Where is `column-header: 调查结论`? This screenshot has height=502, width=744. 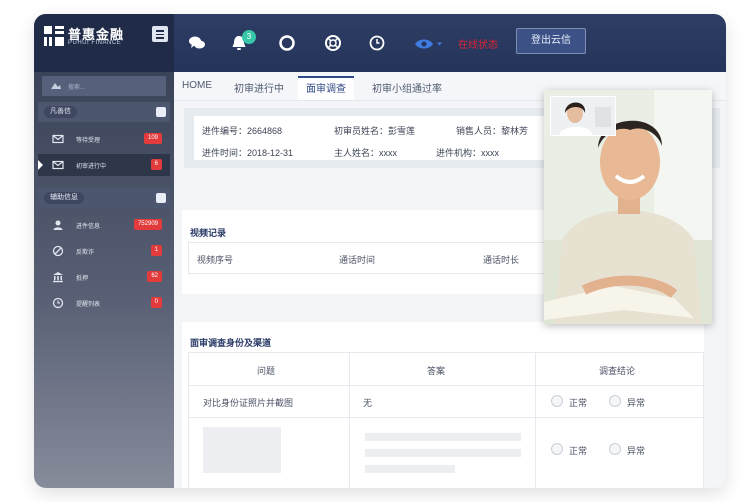
column-header: 调查结论 is located at coordinates (617, 371).